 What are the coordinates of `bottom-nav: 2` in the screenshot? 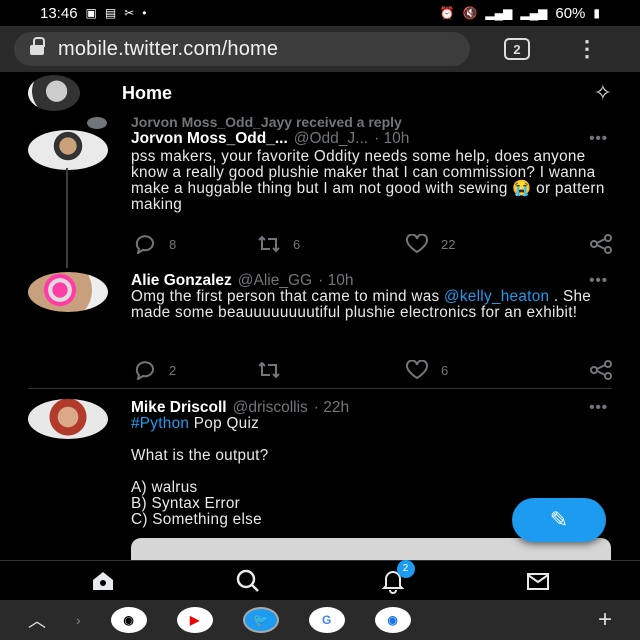 It's located at (320, 579).